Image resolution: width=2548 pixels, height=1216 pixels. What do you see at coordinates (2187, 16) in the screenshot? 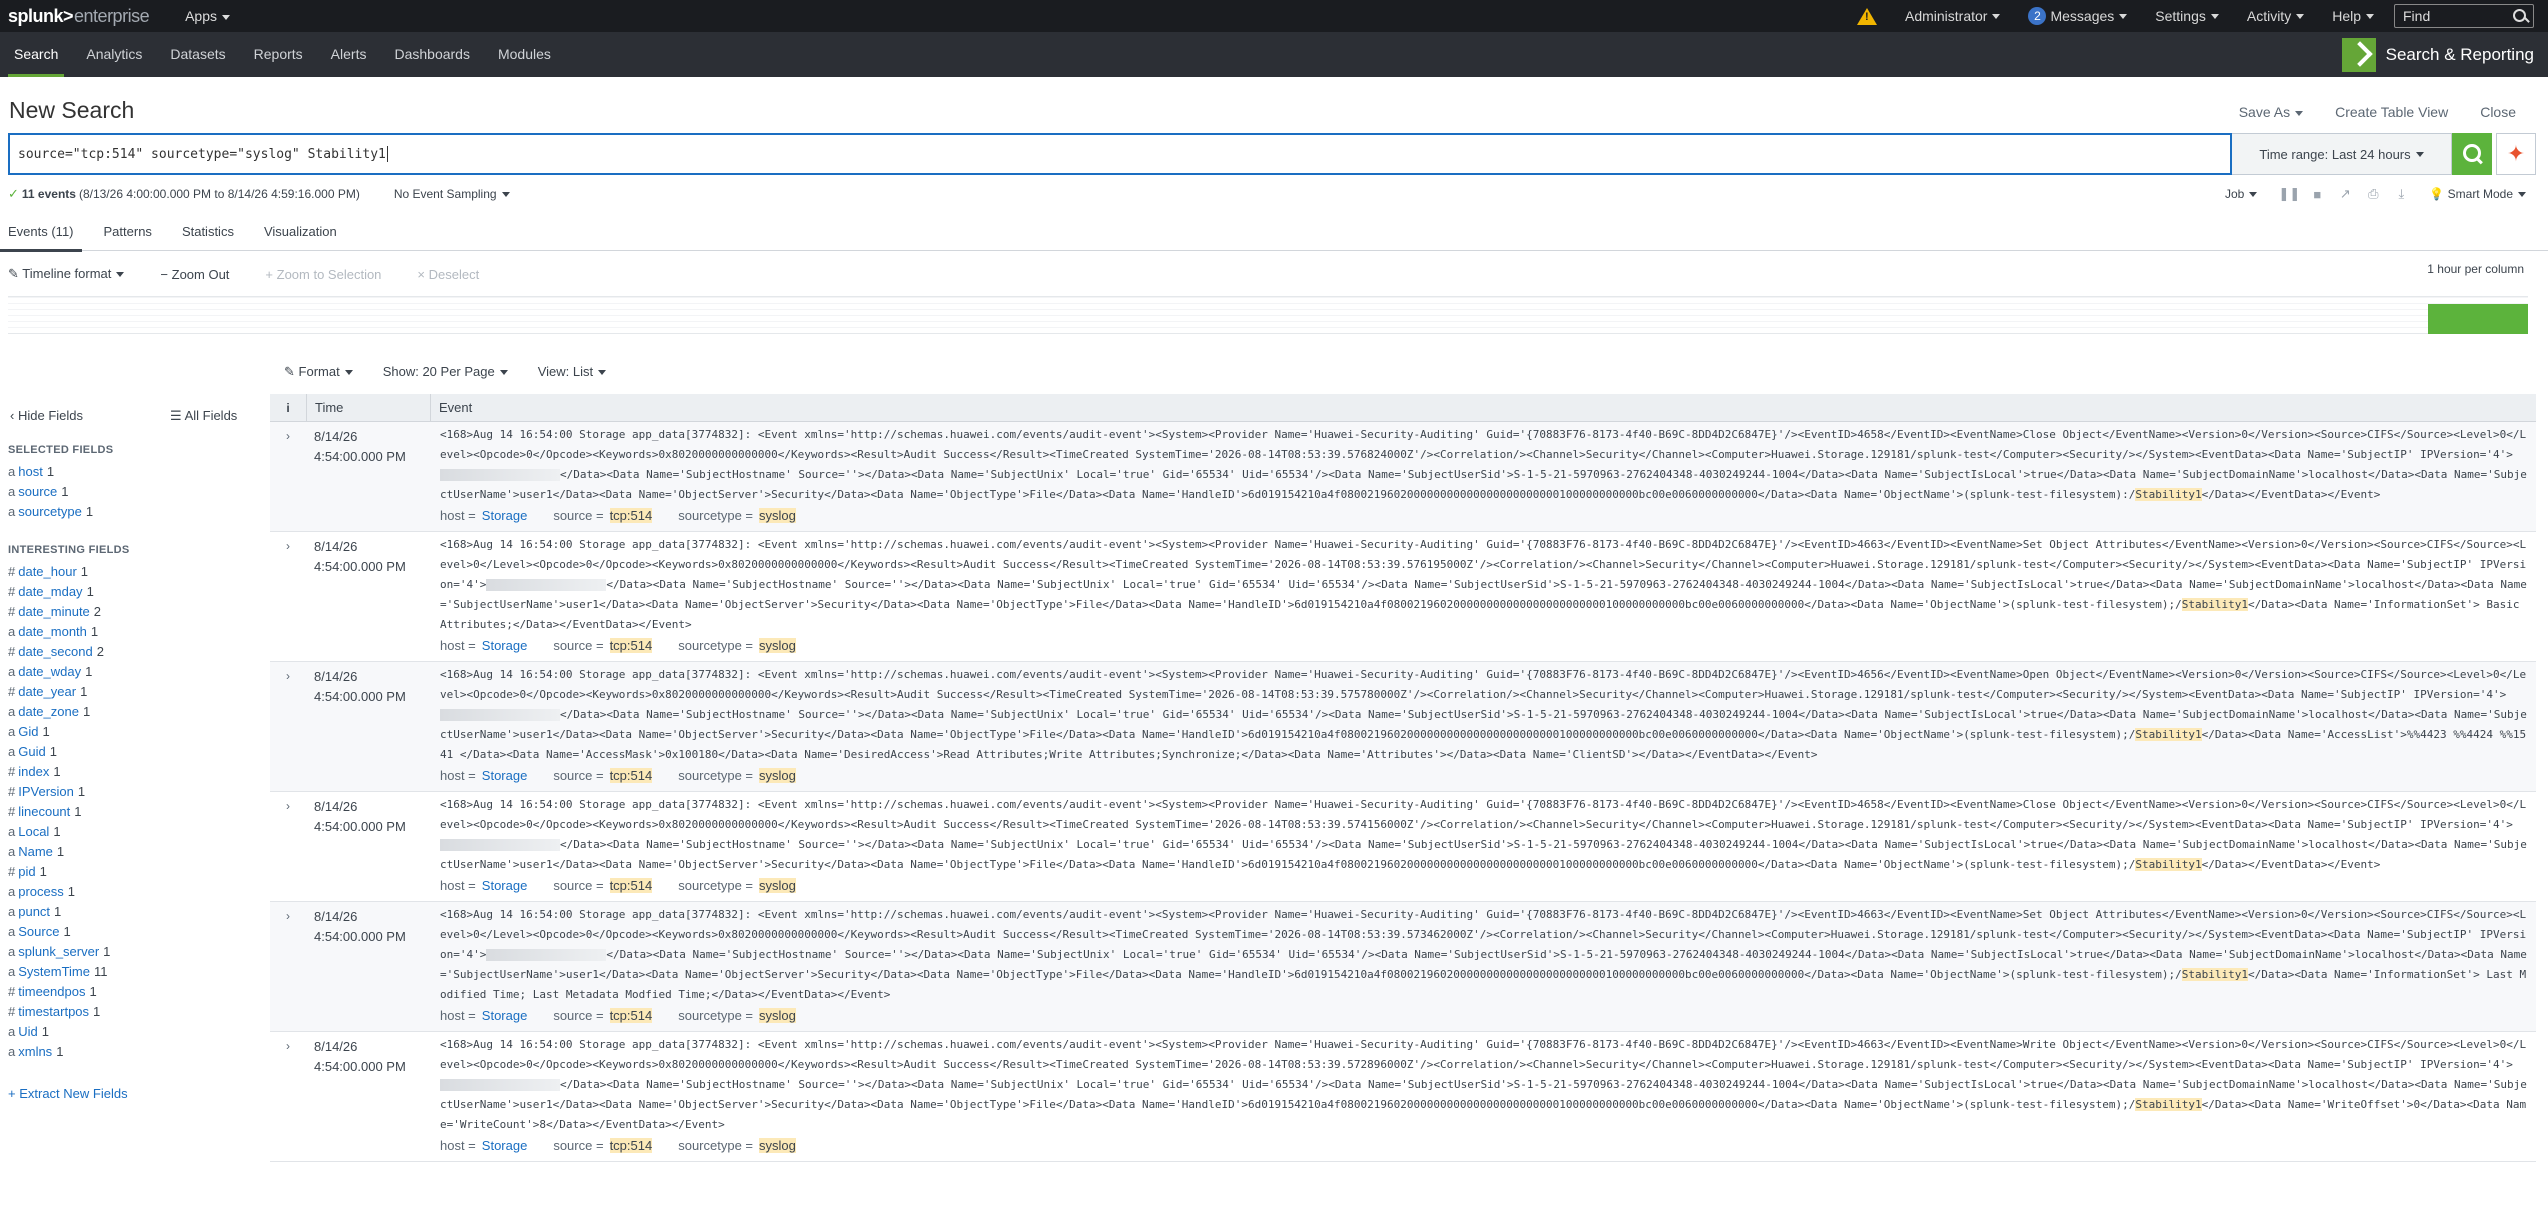
I see `settings-menu: Settings` at bounding box center [2187, 16].